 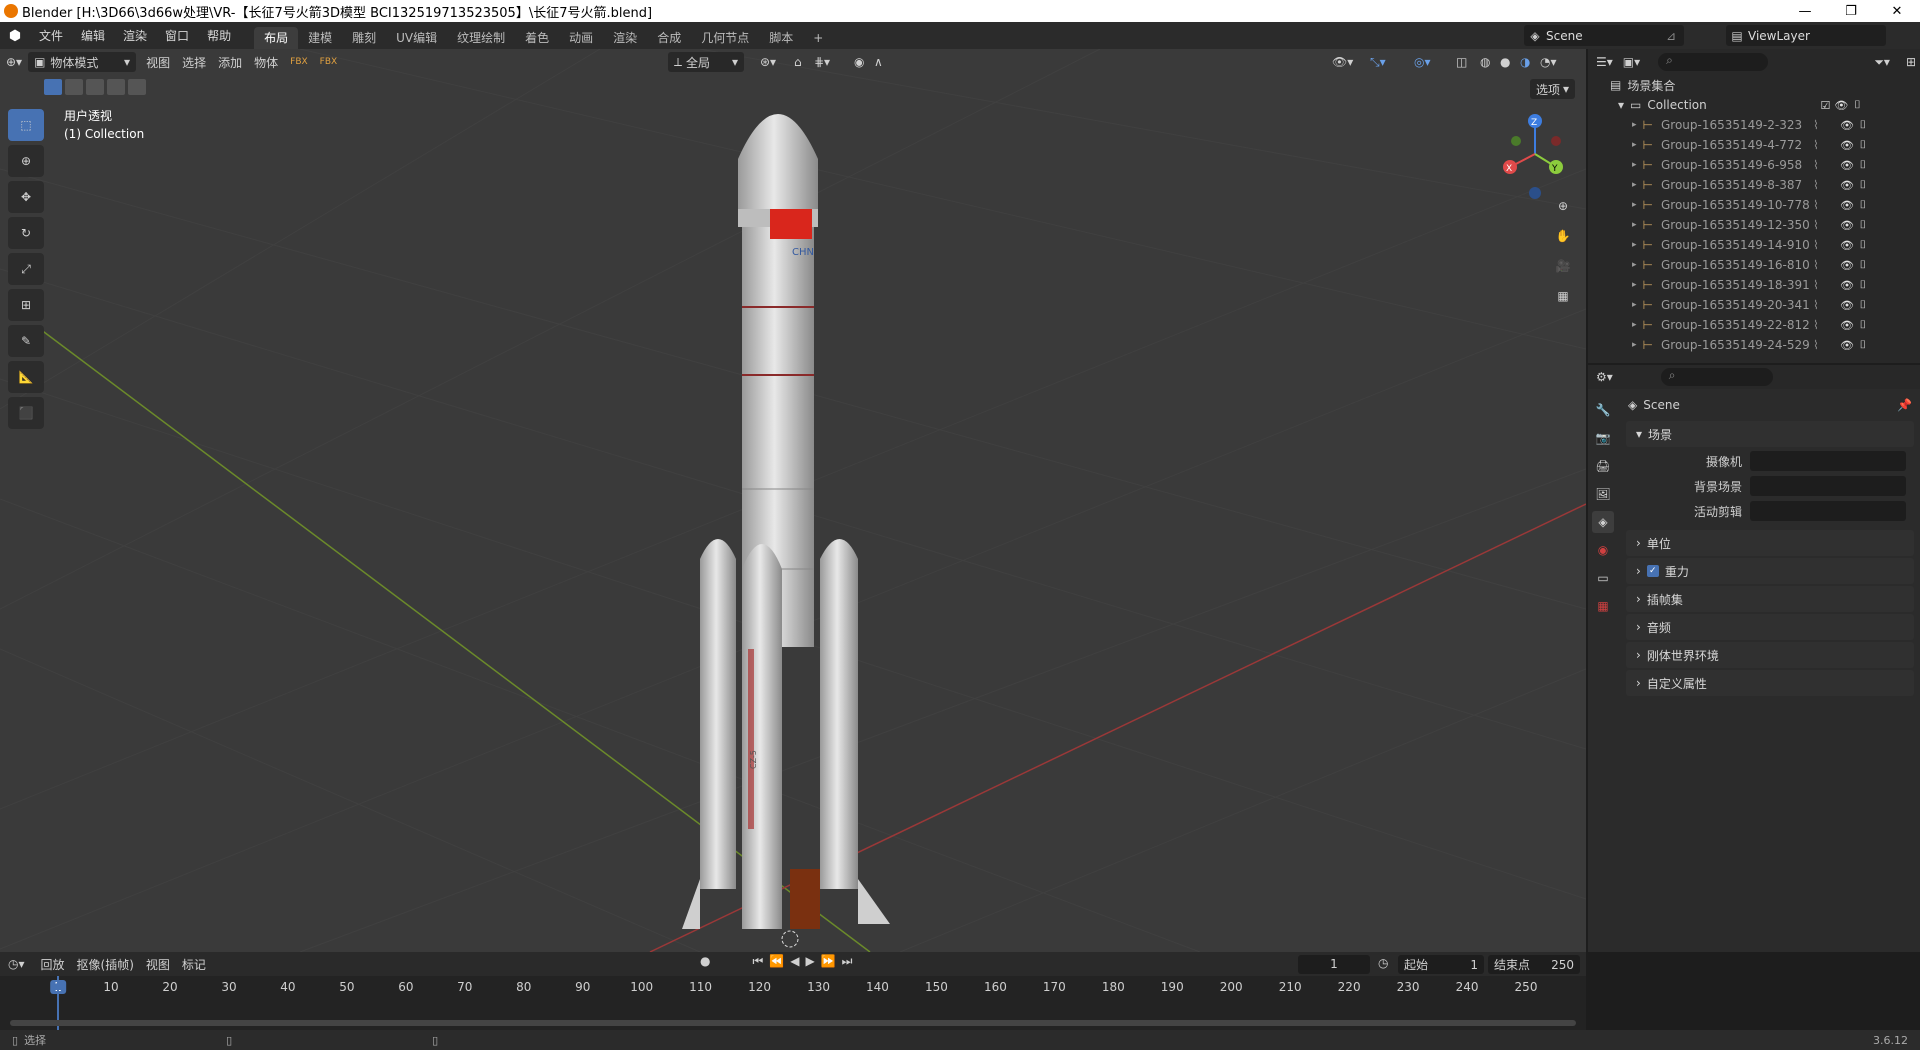 I want to click on texture-tab-icon: ▦, so click(x=1603, y=606).